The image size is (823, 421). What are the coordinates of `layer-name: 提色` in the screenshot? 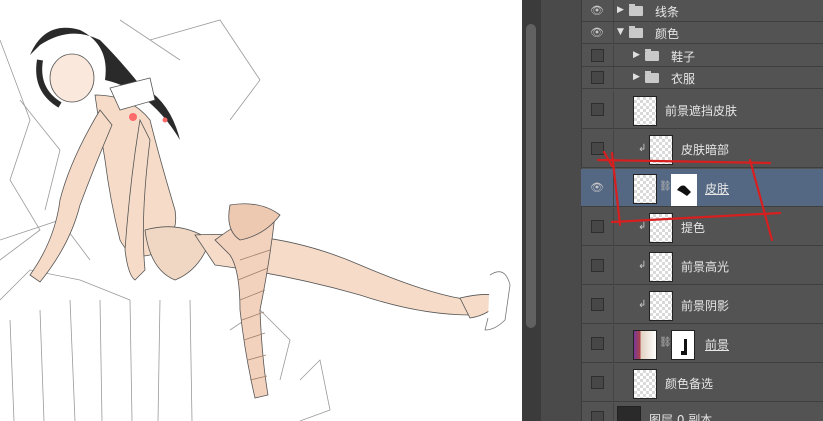 It's located at (693, 228).